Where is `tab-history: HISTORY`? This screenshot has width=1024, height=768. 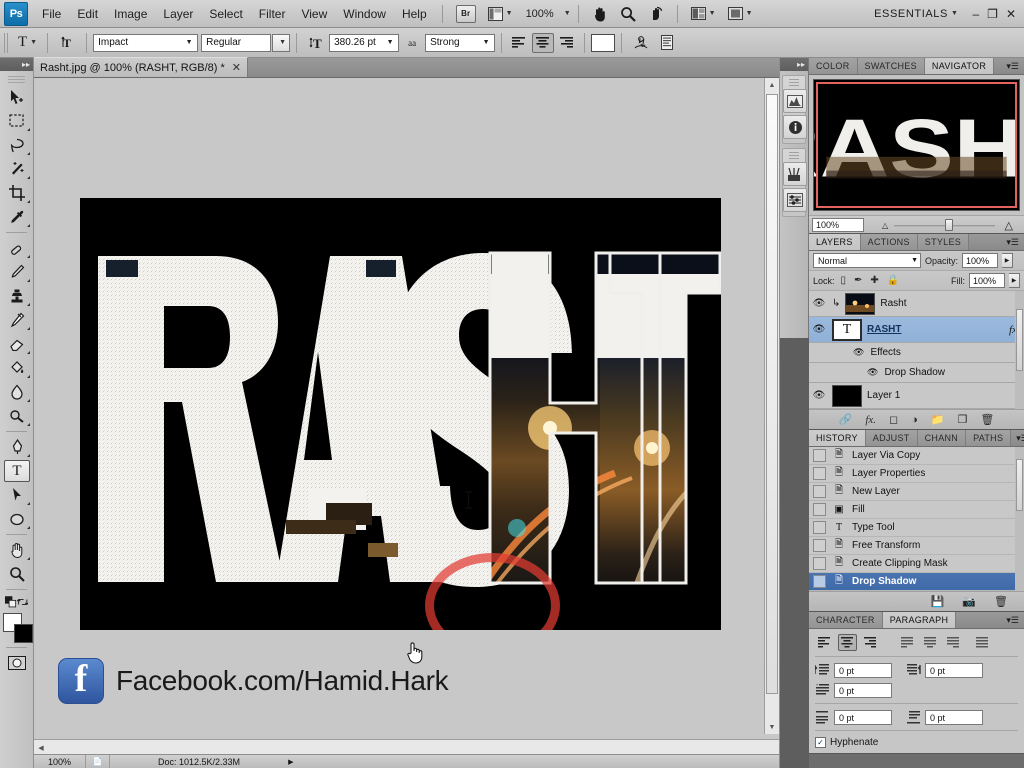 tab-history: HISTORY is located at coordinates (837, 438).